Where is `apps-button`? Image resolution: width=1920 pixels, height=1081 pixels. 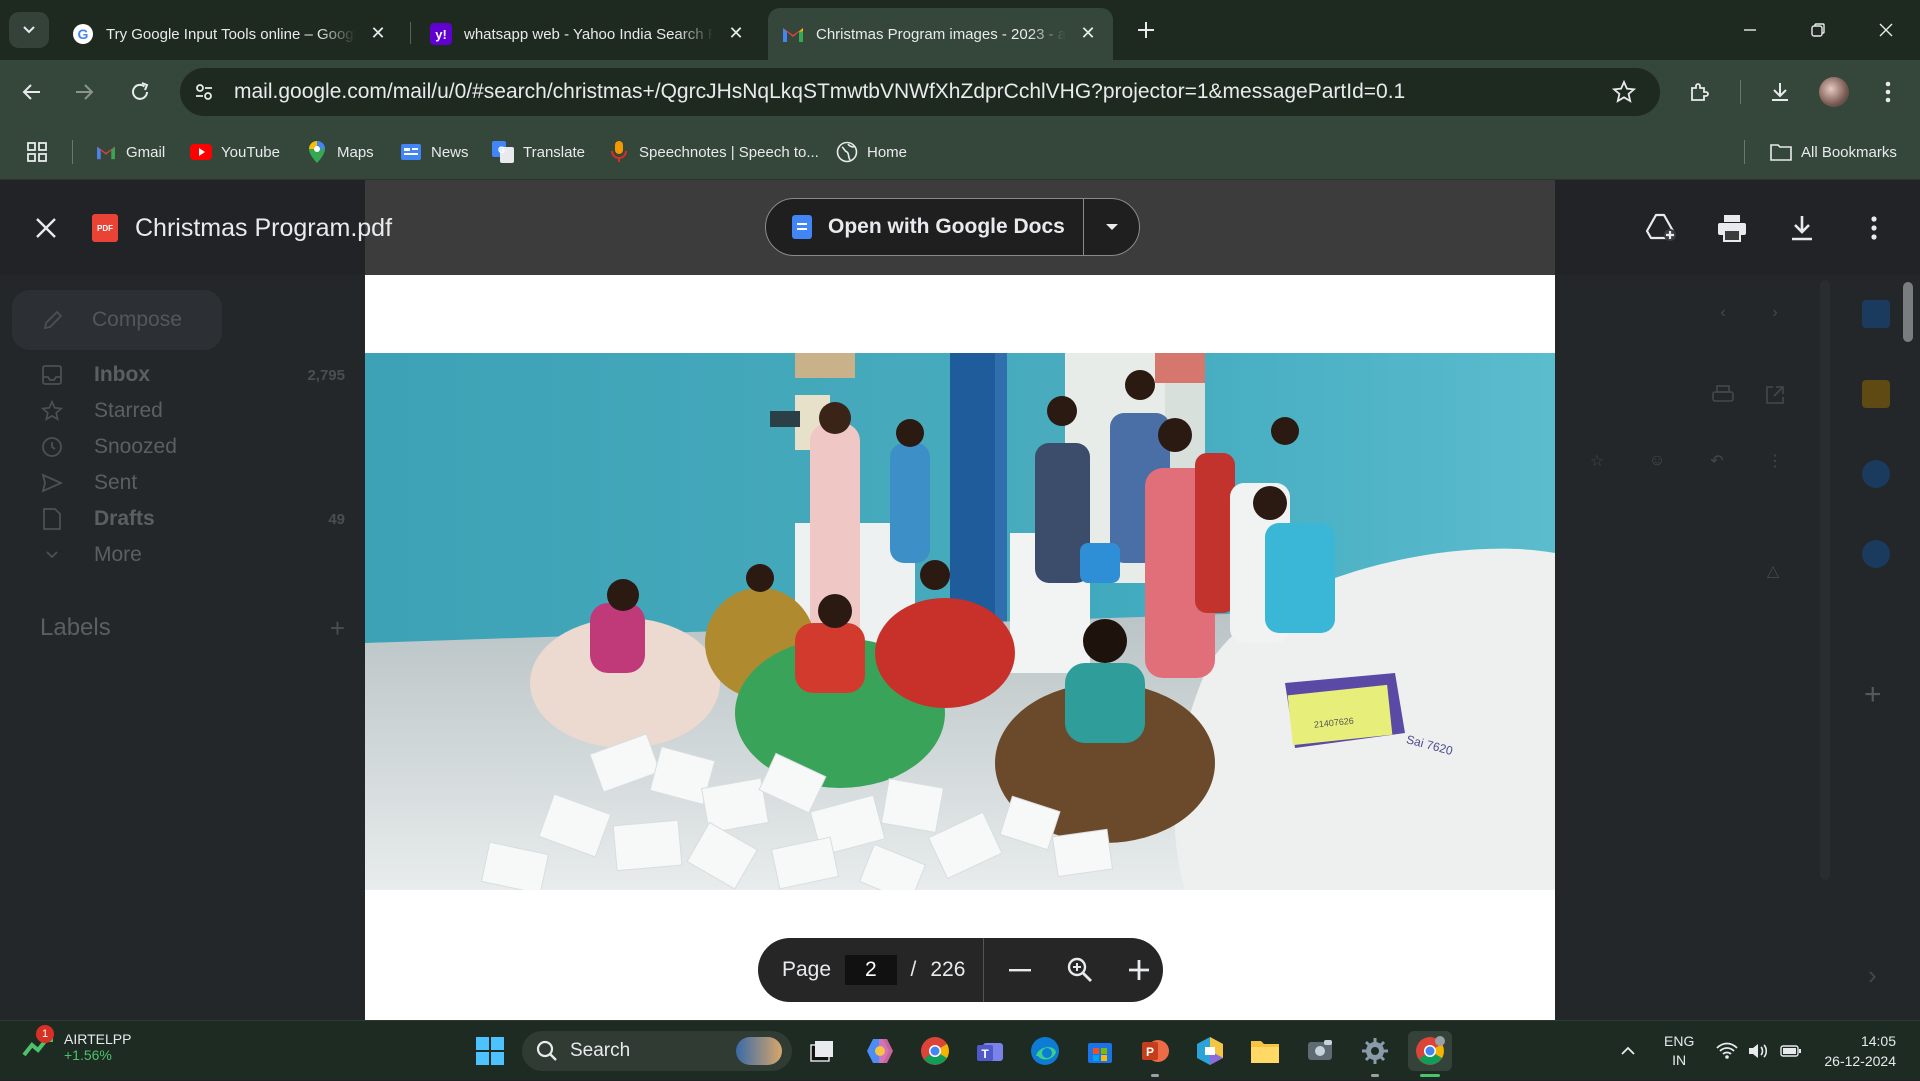
apps-button is located at coordinates (37, 152).